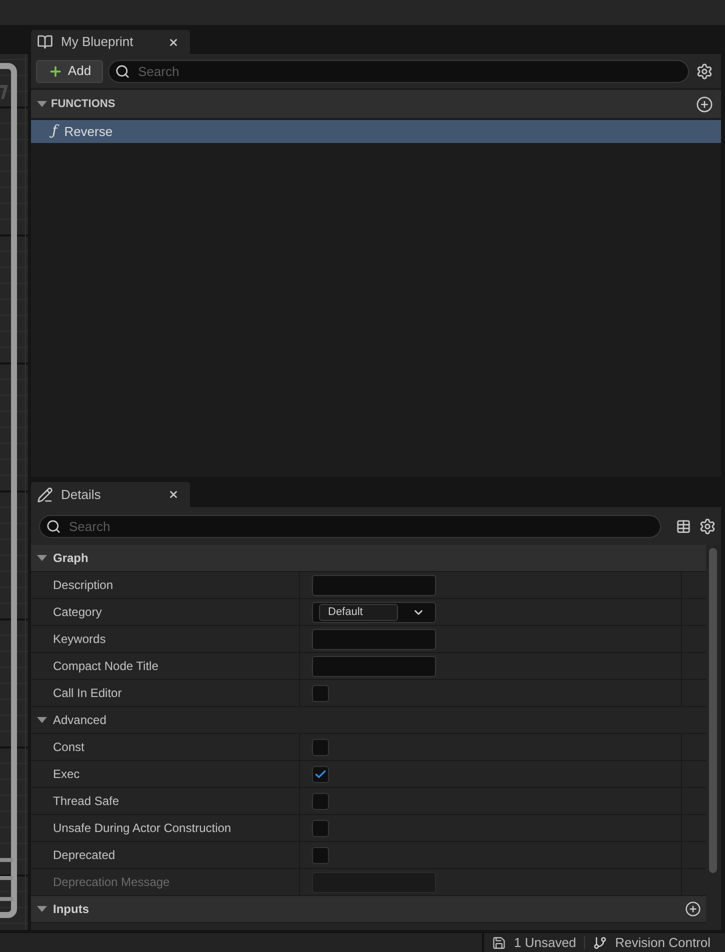 This screenshot has width=725, height=952. Describe the element at coordinates (652, 942) in the screenshot. I see `revision-control-button: Revision Control` at that location.